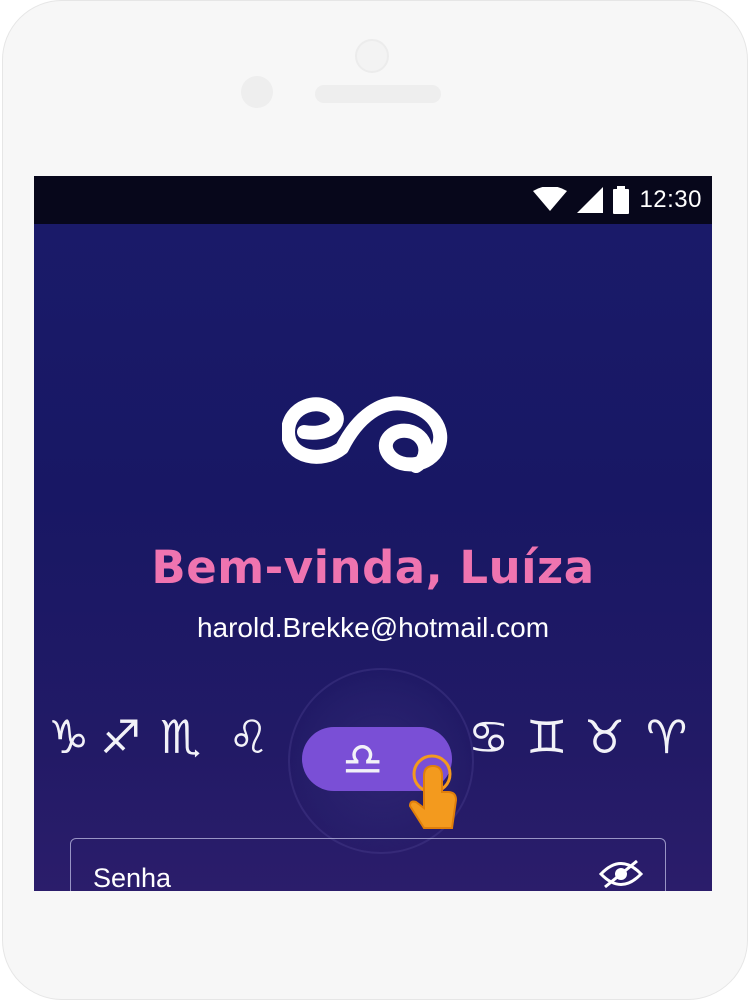 This screenshot has width=750, height=1000. What do you see at coordinates (68, 737) in the screenshot?
I see `zodiac-capricorn: ♑` at bounding box center [68, 737].